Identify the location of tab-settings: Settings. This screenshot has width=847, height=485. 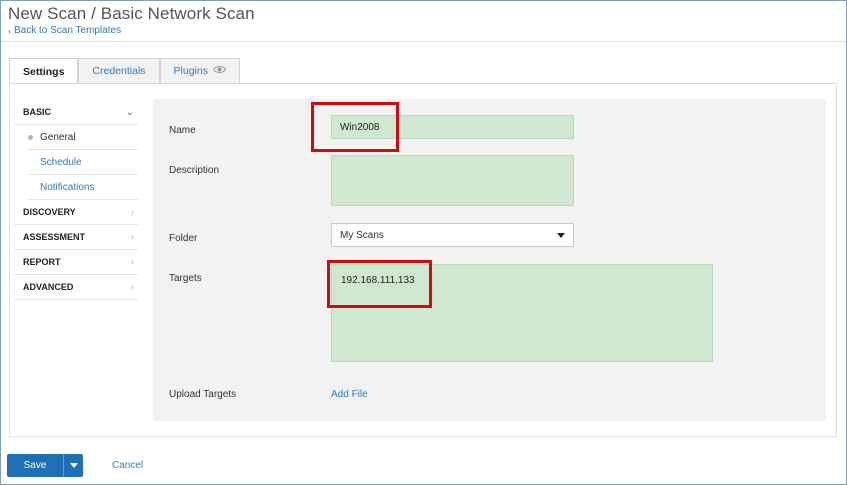
(44, 71).